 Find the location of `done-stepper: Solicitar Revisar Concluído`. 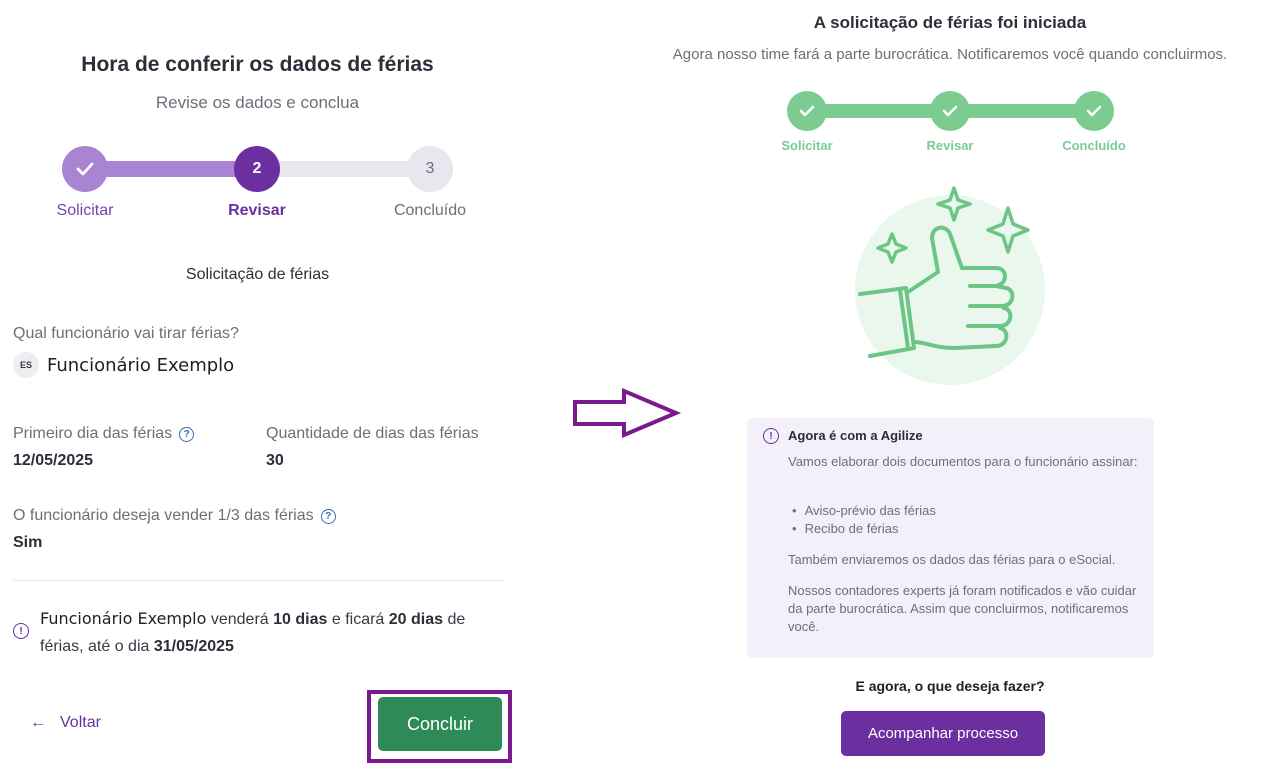

done-stepper: Solicitar Revisar Concluído is located at coordinates (950, 125).